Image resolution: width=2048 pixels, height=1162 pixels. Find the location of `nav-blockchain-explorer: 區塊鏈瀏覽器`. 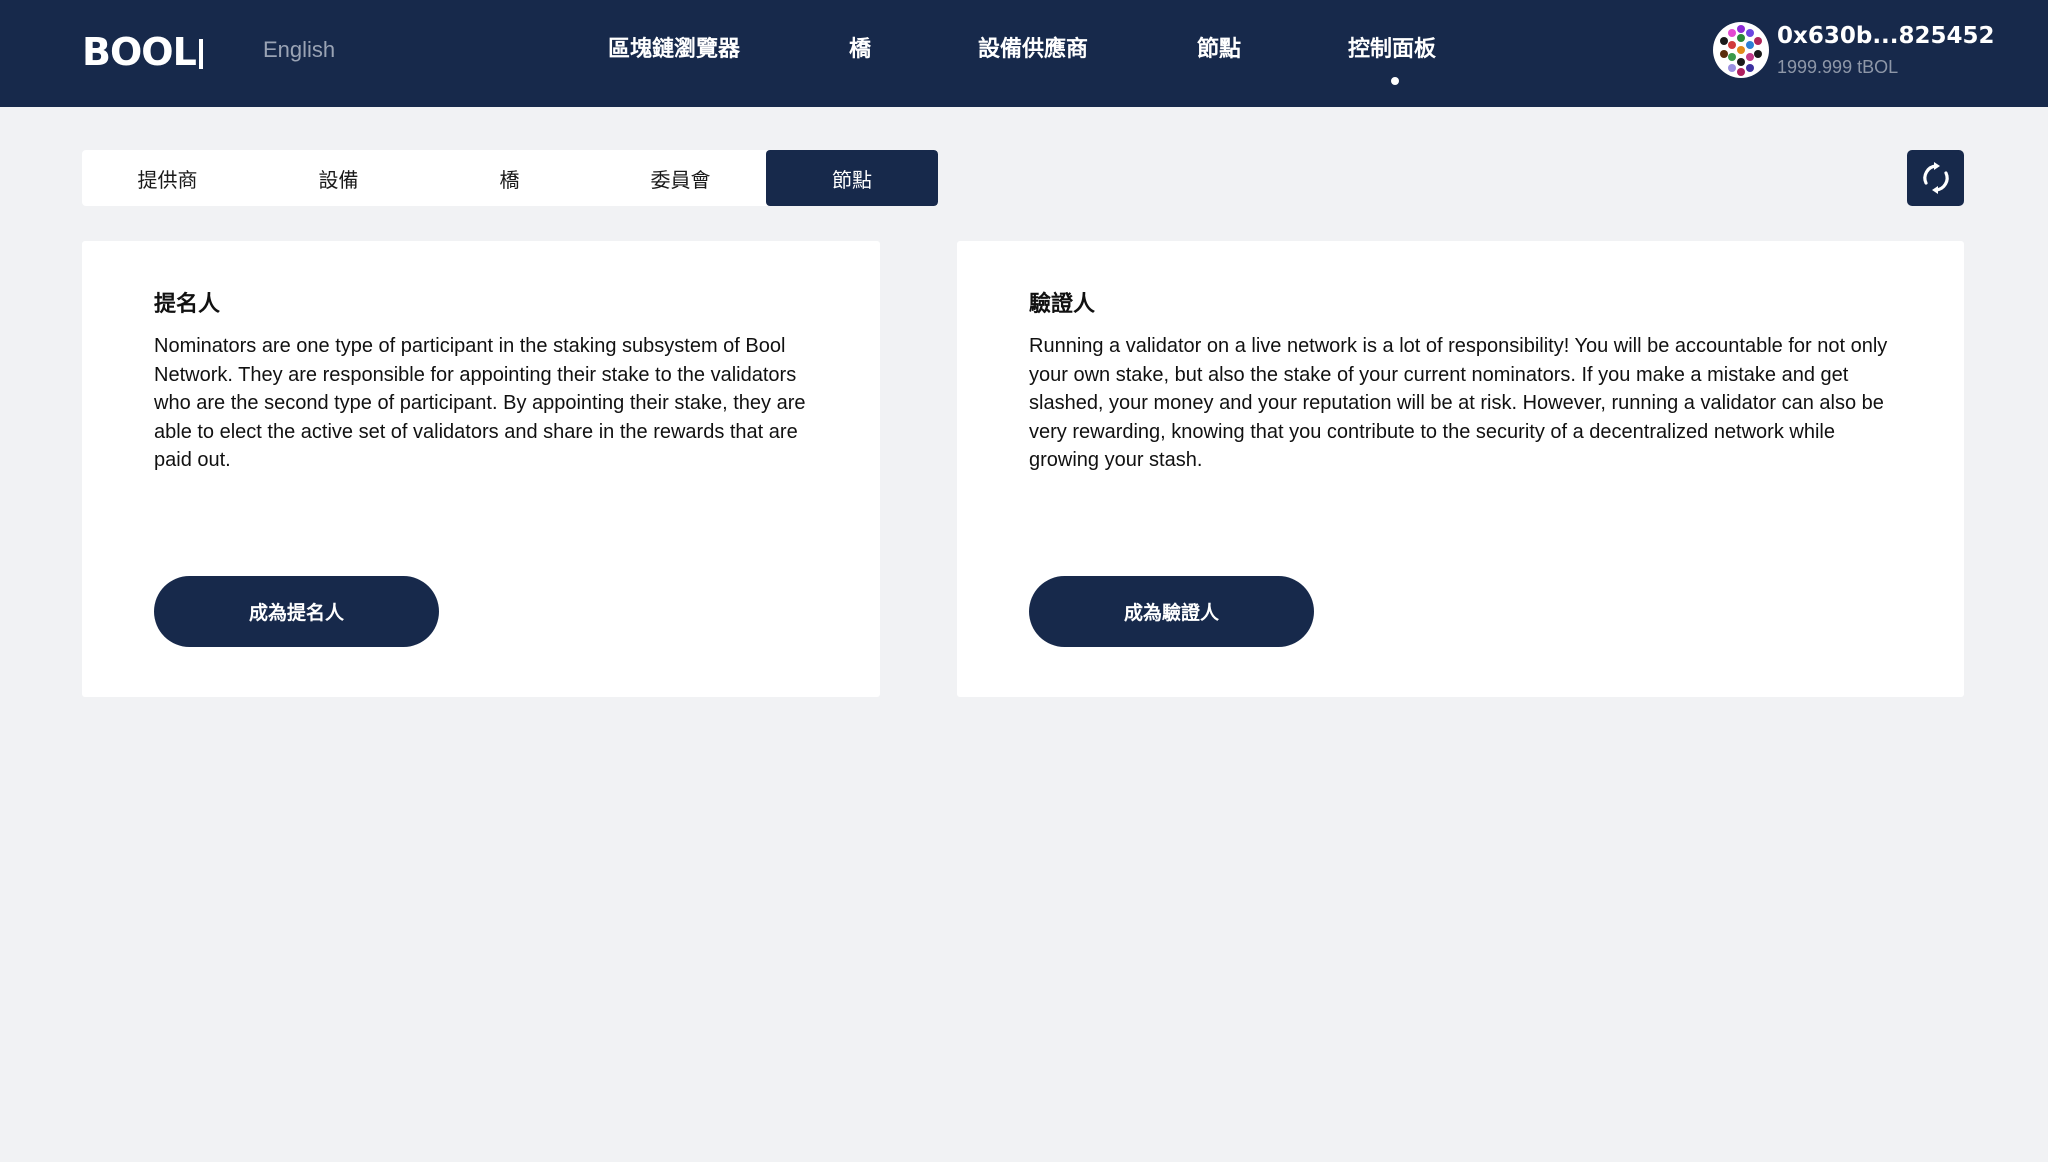

nav-blockchain-explorer: 區塊鏈瀏覽器 is located at coordinates (674, 50).